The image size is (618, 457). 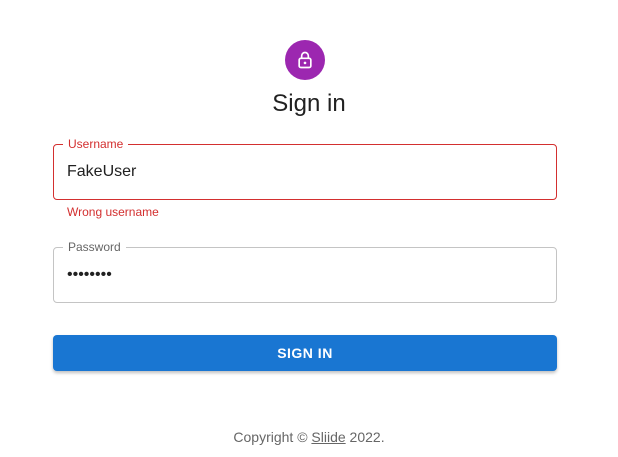 What do you see at coordinates (367, 437) in the screenshot?
I see `copyright-year: 2022.` at bounding box center [367, 437].